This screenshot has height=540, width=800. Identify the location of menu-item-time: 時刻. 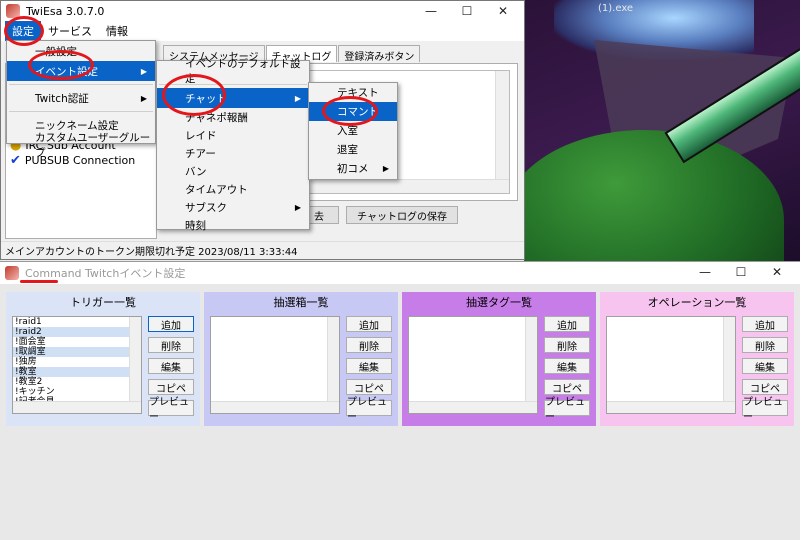
(233, 225).